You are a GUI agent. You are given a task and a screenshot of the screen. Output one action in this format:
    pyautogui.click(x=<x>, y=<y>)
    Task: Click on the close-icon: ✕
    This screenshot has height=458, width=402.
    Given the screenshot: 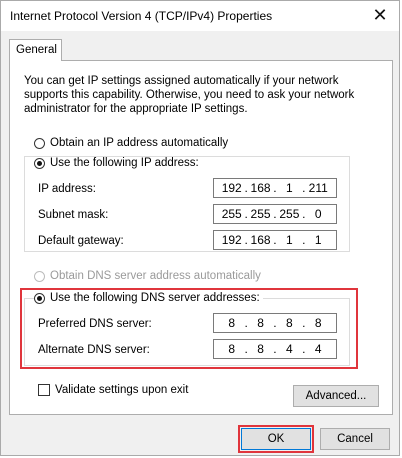 What is the action you would take?
    pyautogui.click(x=380, y=16)
    